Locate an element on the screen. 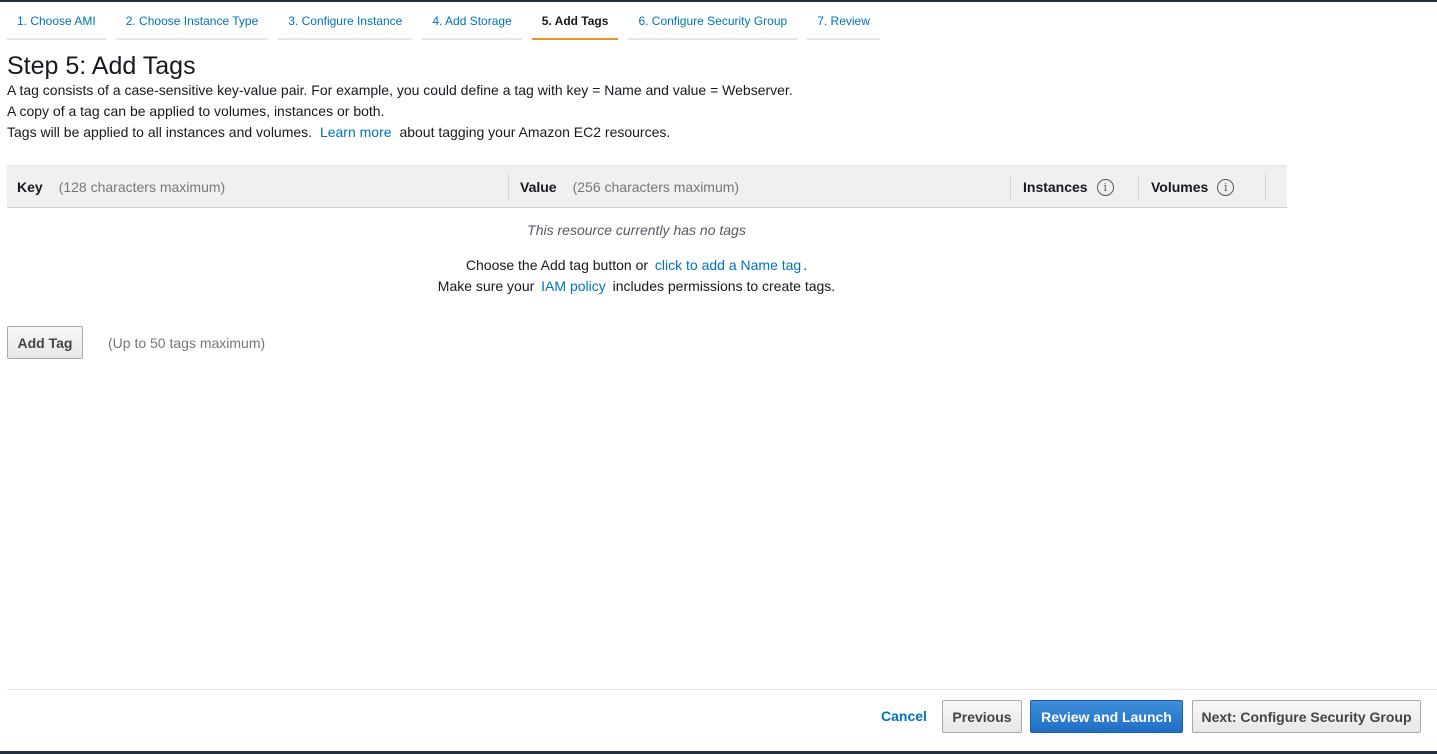 This screenshot has width=1437, height=754. volumes-info-icon: i is located at coordinates (1226, 187).